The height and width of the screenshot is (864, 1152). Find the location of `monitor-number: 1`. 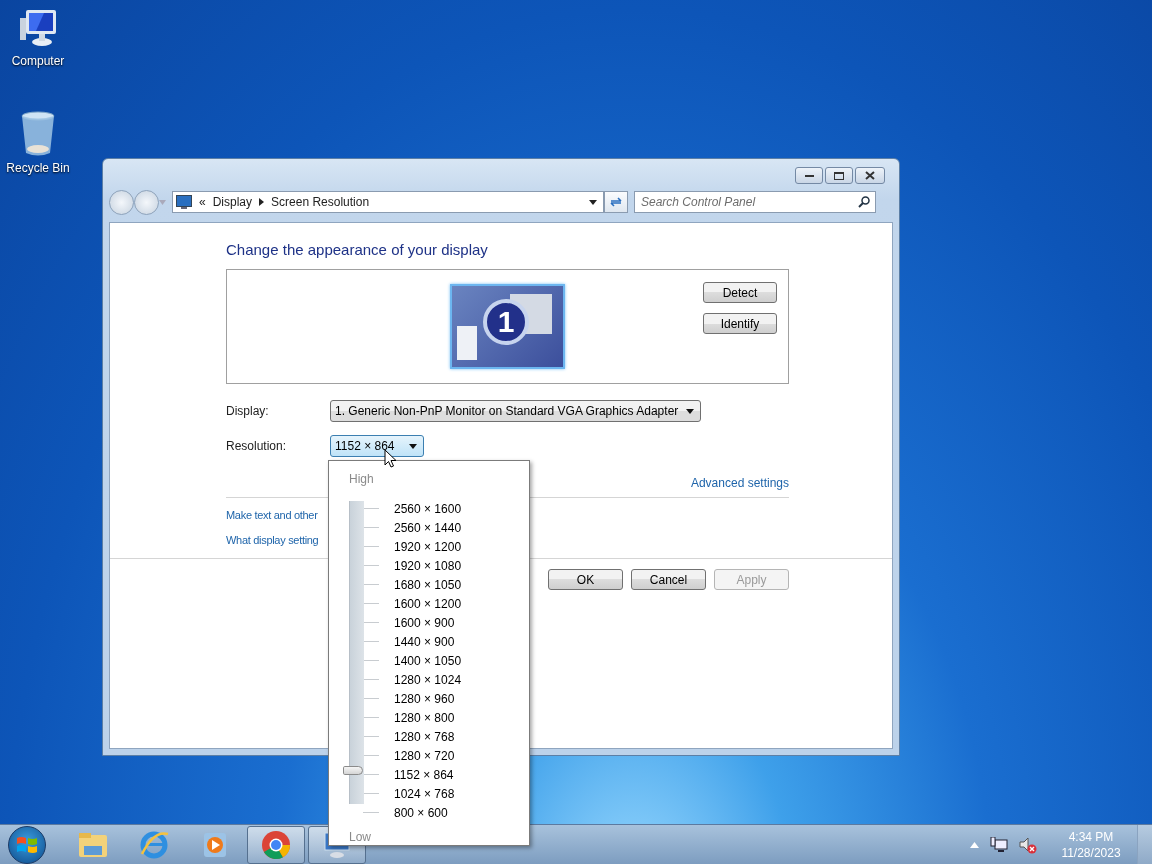

monitor-number: 1 is located at coordinates (506, 322).